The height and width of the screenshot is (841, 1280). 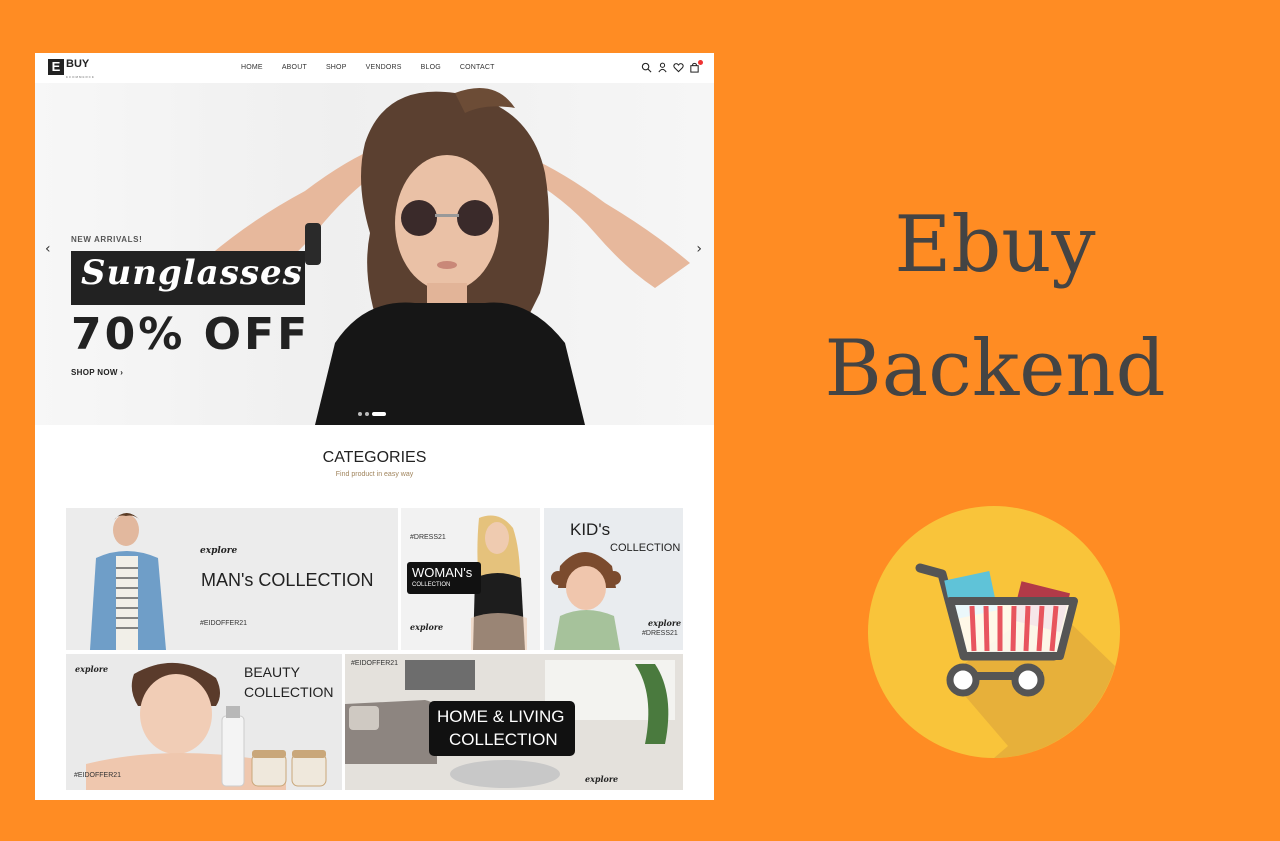 I want to click on kids-title: KID's, so click(x=590, y=529).